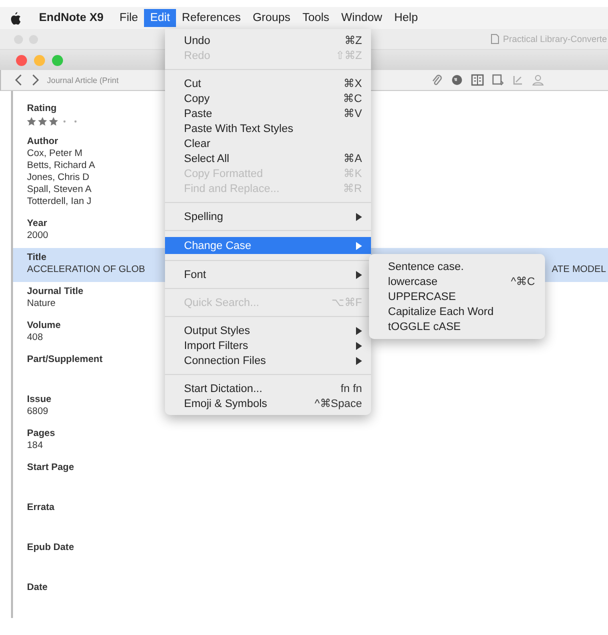 The height and width of the screenshot is (635, 608). What do you see at coordinates (457, 311) in the screenshot?
I see `menu-item: Capitalize Each Word` at bounding box center [457, 311].